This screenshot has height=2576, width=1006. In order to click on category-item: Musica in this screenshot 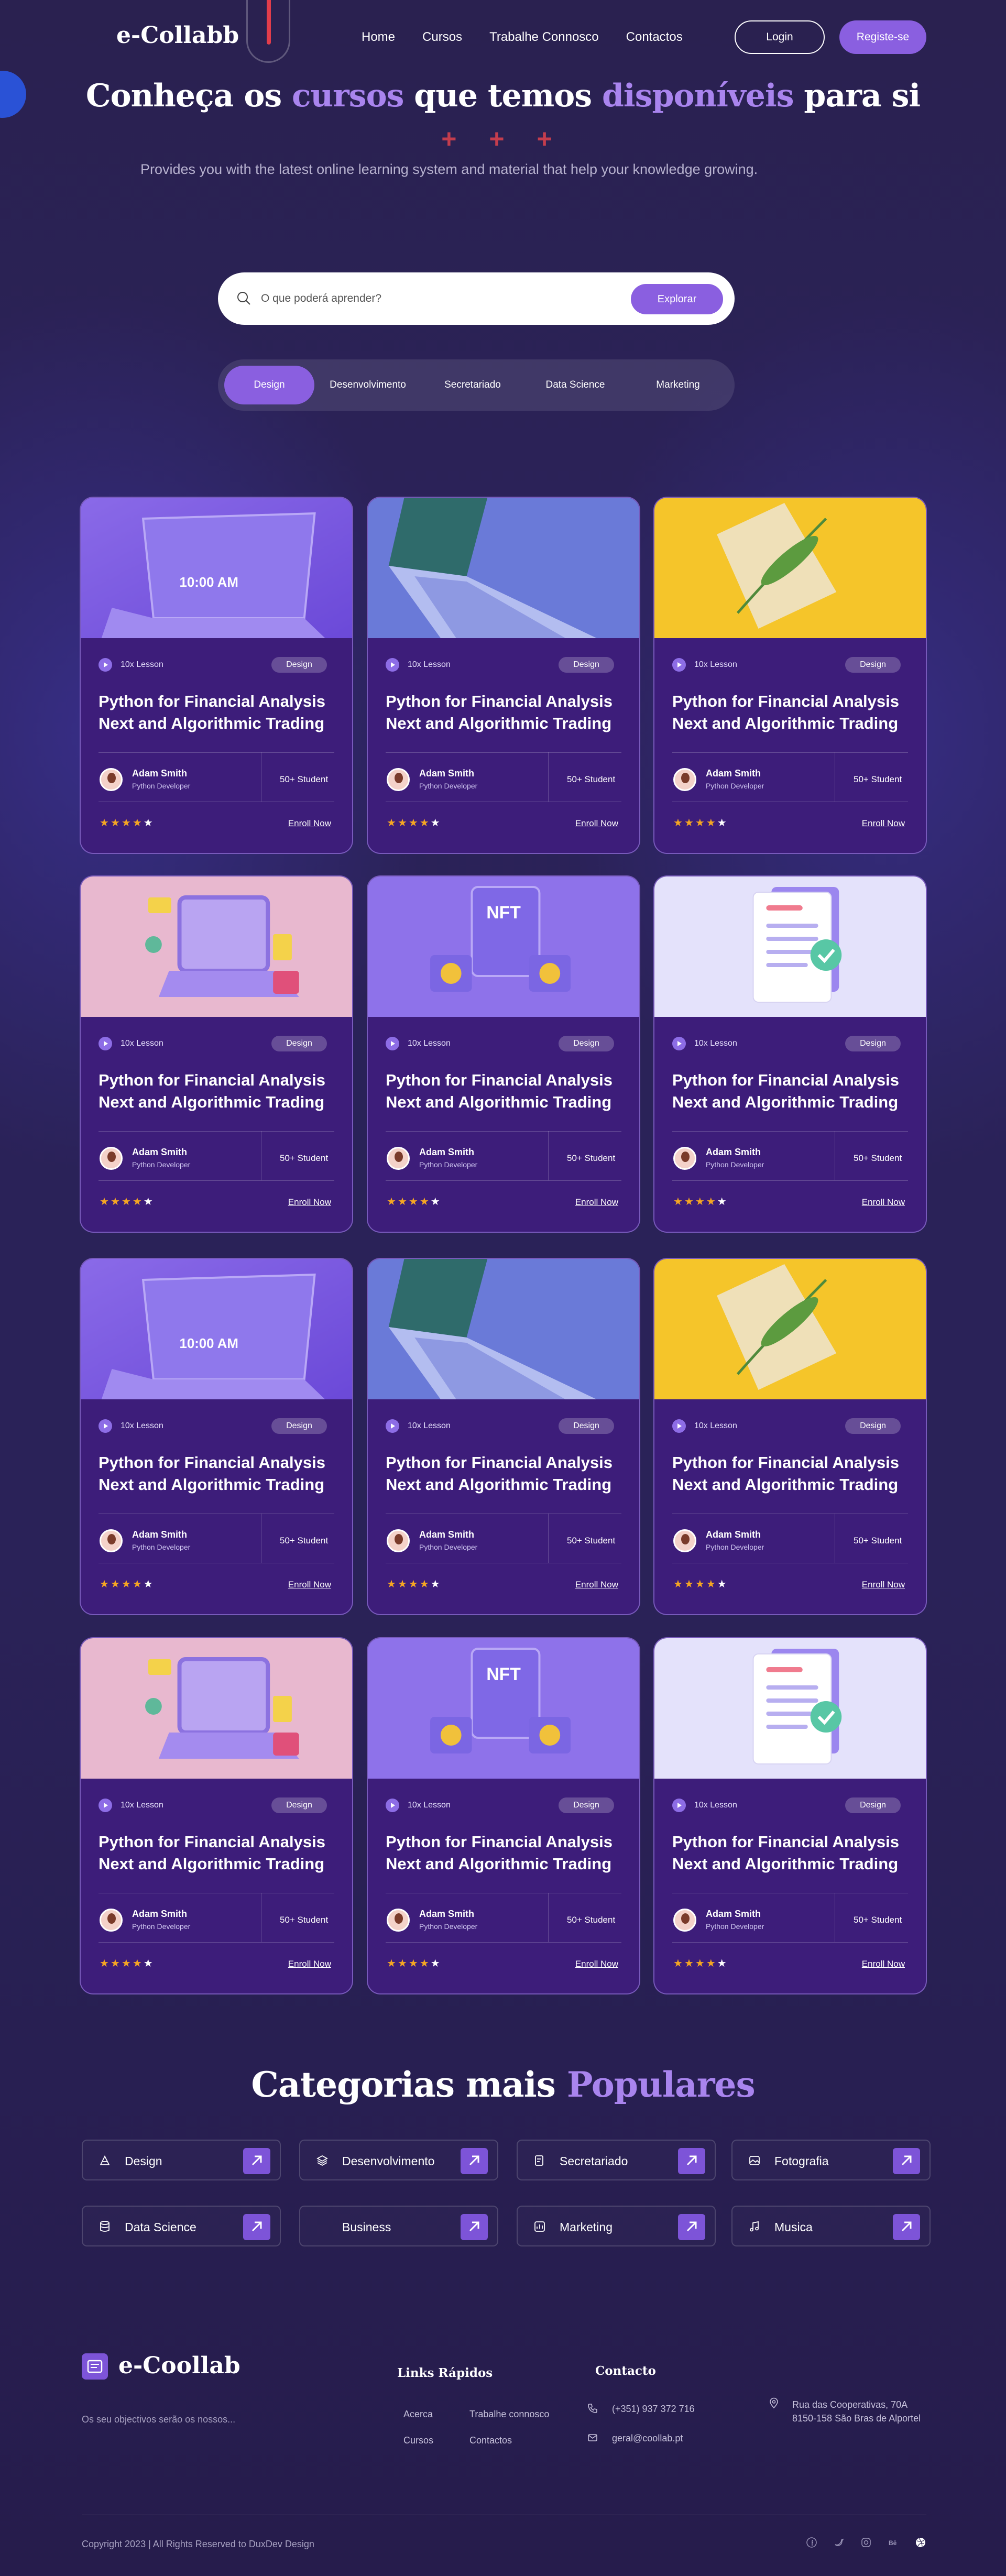, I will do `click(831, 2226)`.